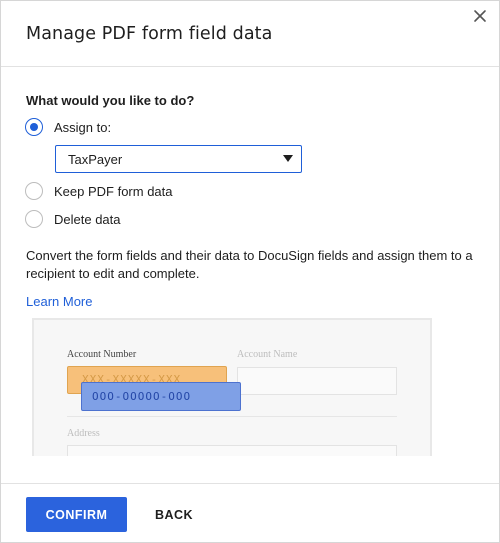 This screenshot has height=543, width=500. I want to click on option-assign-to: Assign to:, so click(68, 127).